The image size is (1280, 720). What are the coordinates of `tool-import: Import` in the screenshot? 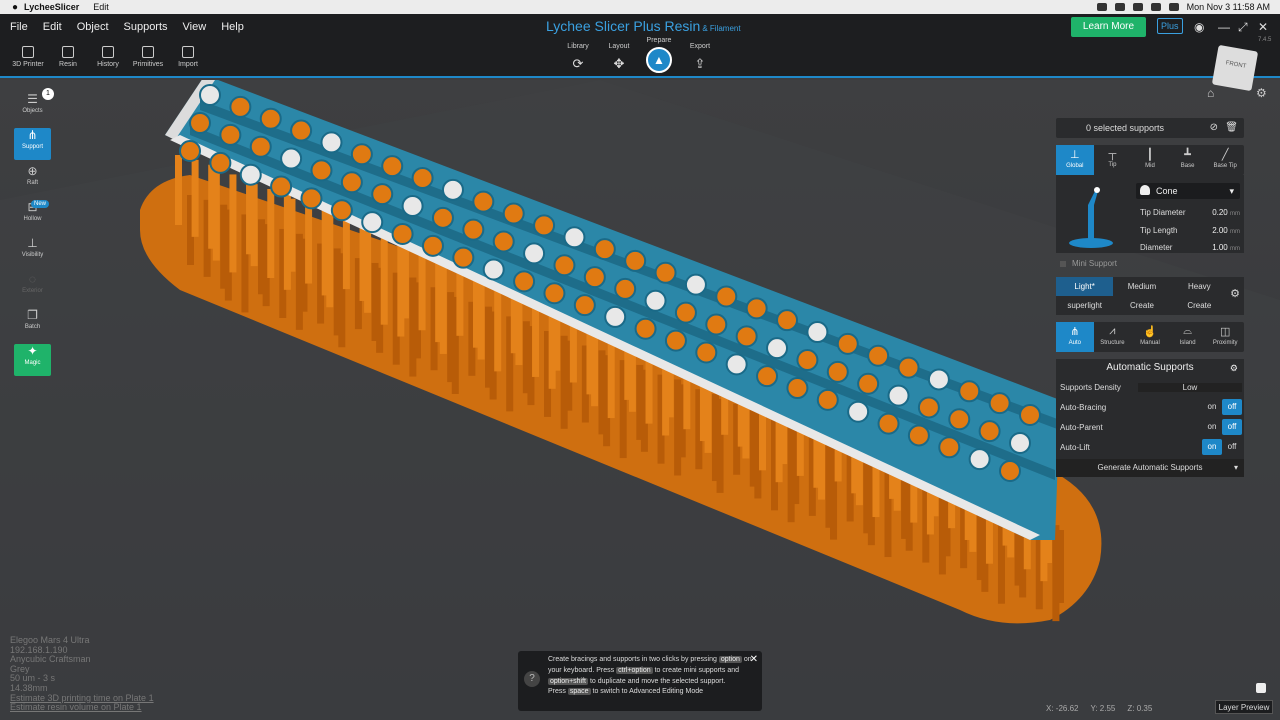 It's located at (188, 57).